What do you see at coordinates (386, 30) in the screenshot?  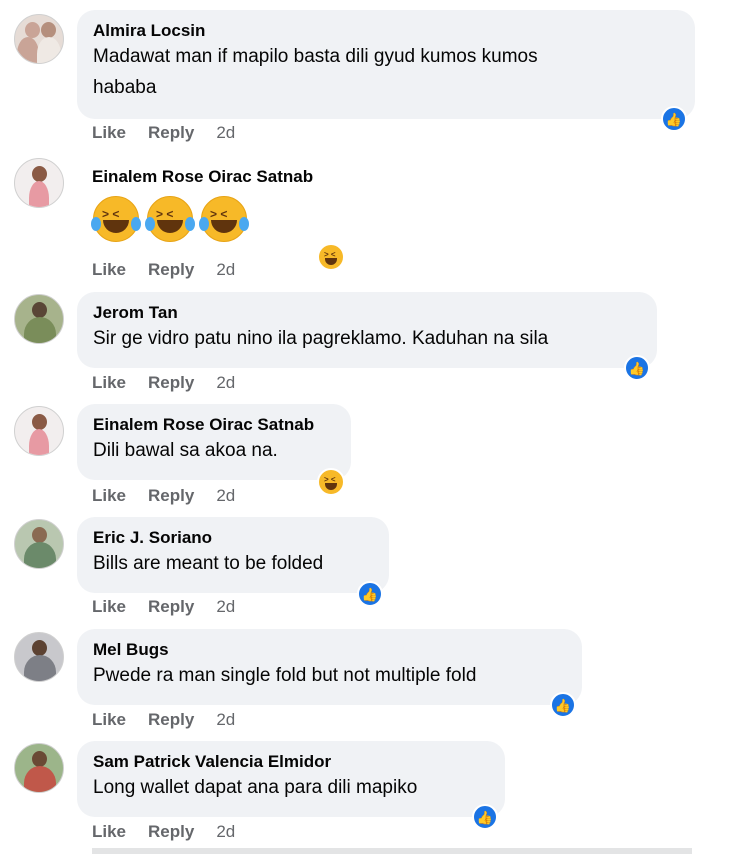 I see `commenter-name: Almira Locsin` at bounding box center [386, 30].